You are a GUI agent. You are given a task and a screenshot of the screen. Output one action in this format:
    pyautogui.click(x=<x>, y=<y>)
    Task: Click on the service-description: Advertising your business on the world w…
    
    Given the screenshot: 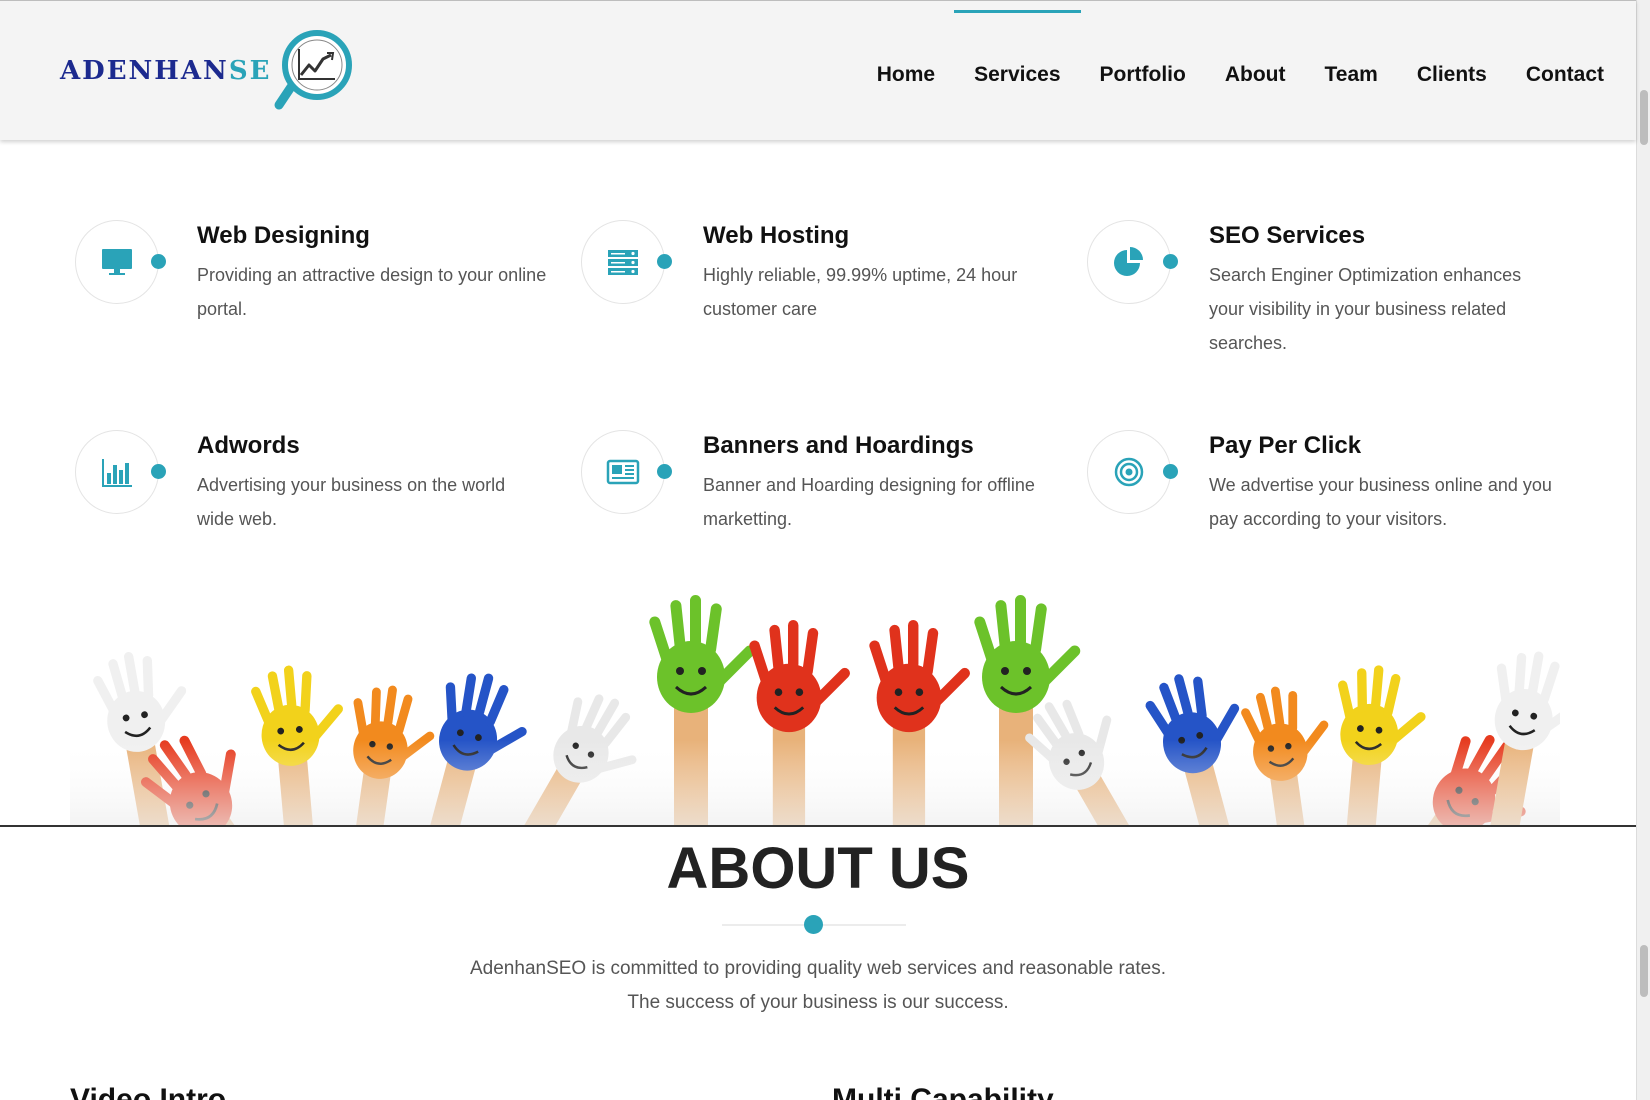 What is the action you would take?
    pyautogui.click(x=351, y=502)
    